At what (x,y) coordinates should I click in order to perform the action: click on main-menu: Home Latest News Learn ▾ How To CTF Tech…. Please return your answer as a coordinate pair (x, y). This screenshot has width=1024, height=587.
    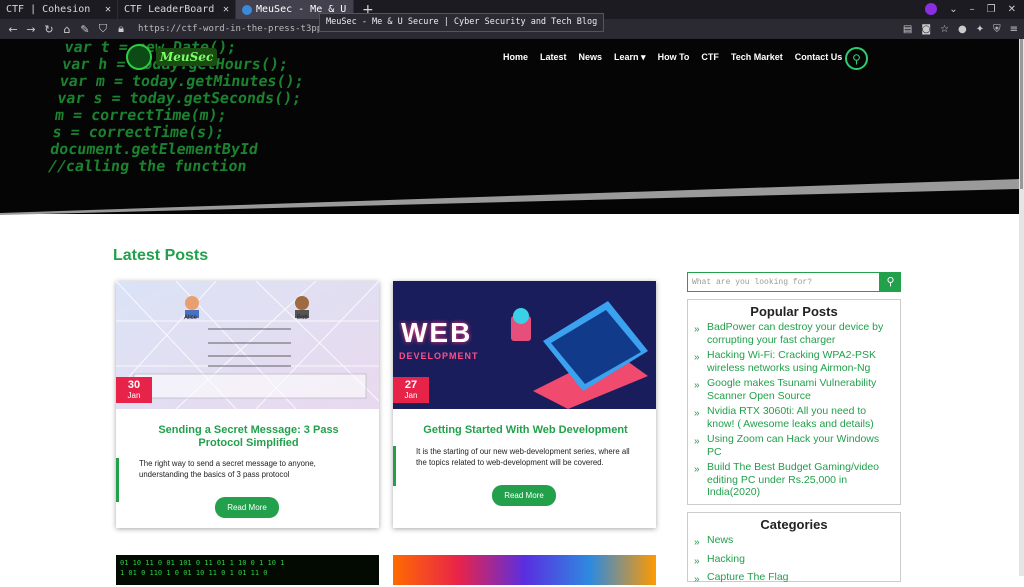
    Looking at the image, I should click on (672, 57).